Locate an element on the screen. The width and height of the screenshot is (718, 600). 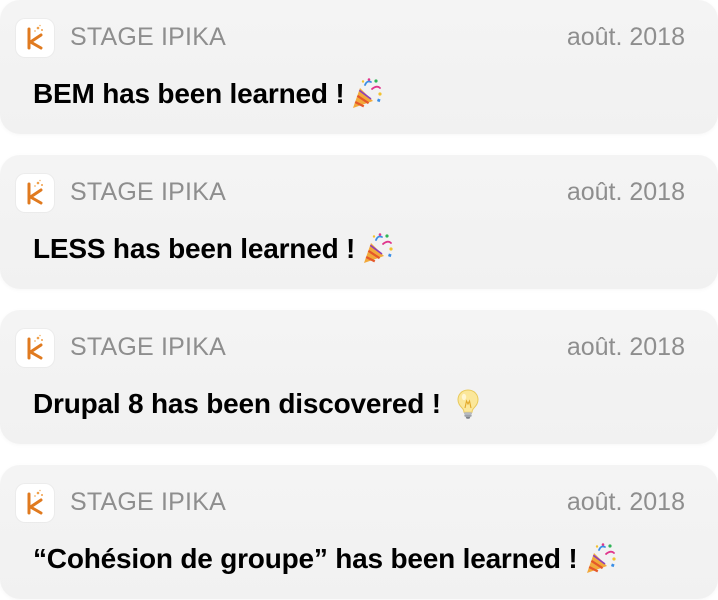
notification-body: “Cohésion de groupe” has been learned ! is located at coordinates (325, 559).